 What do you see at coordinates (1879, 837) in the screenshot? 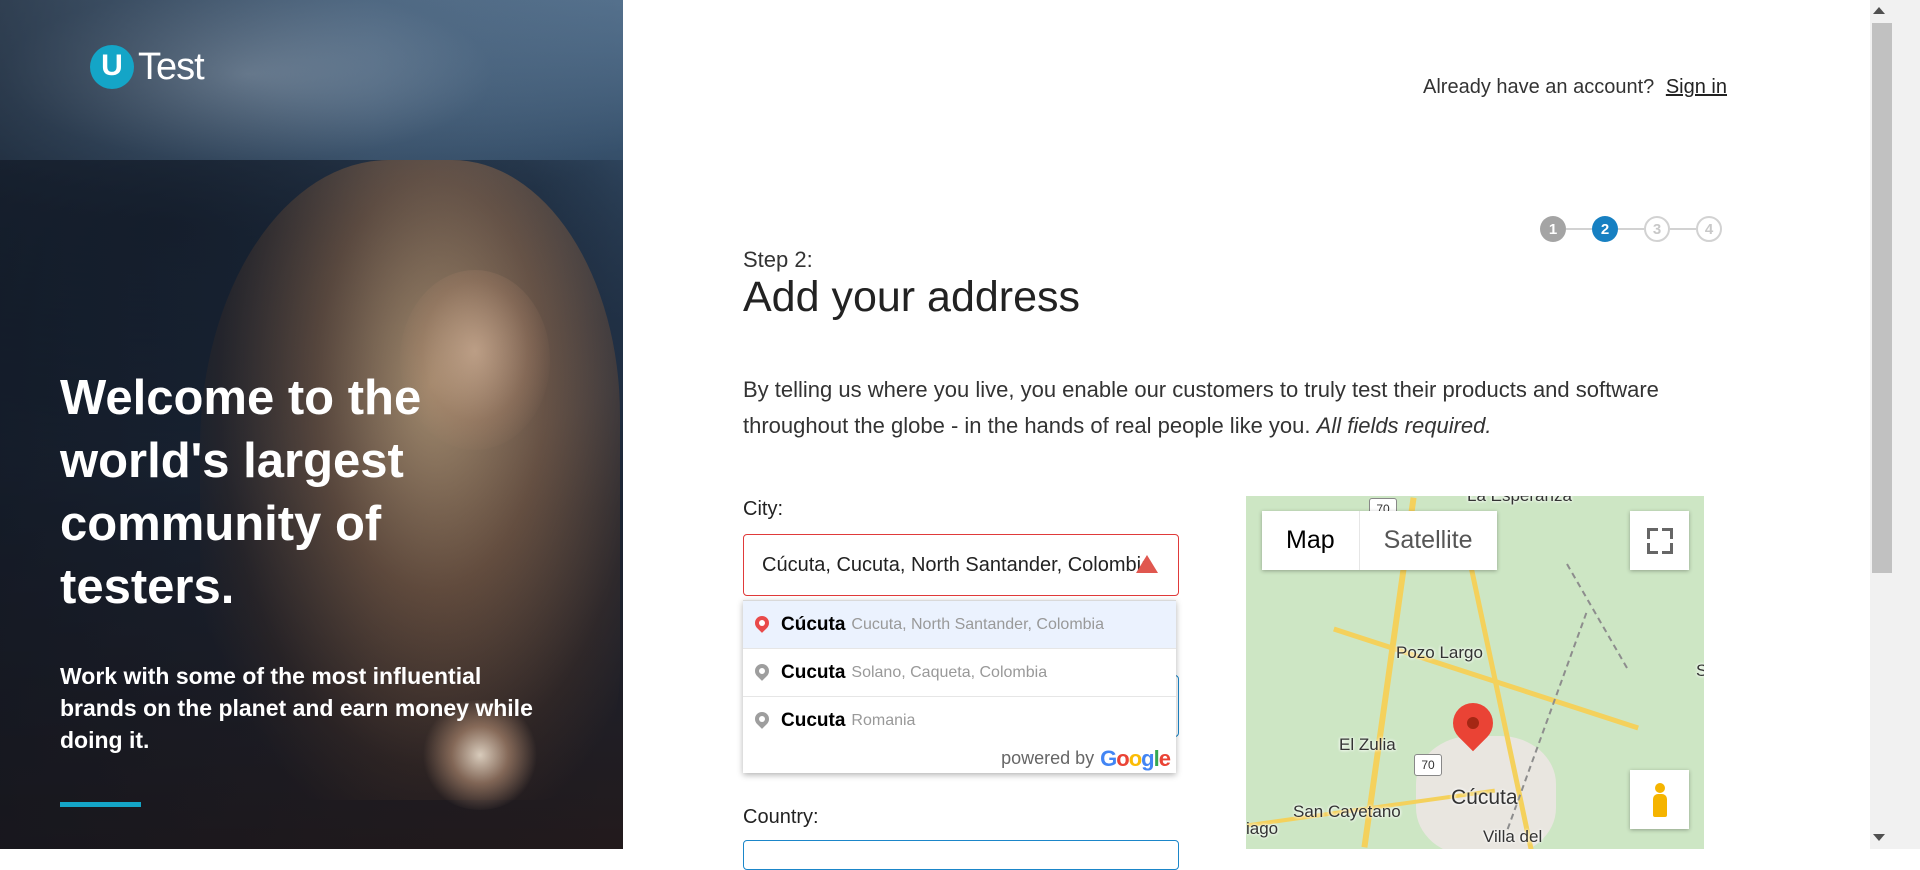
I see `scroll-down-arrow-icon` at bounding box center [1879, 837].